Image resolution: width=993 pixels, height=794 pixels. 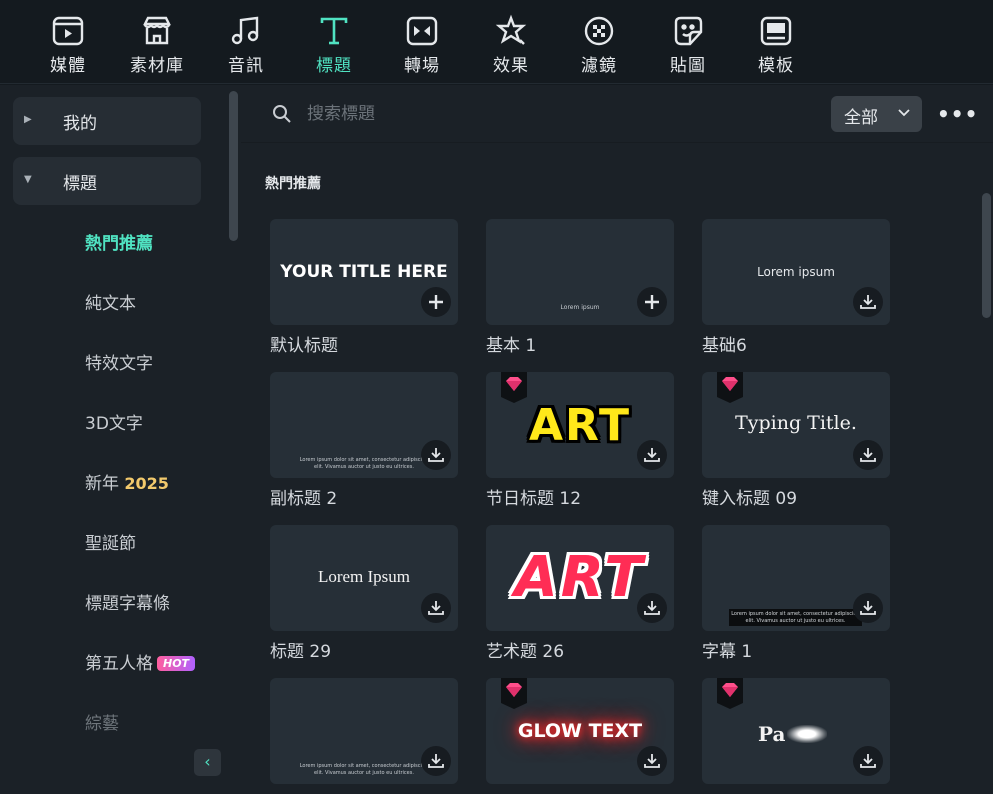 I want to click on search-input, so click(x=547, y=114).